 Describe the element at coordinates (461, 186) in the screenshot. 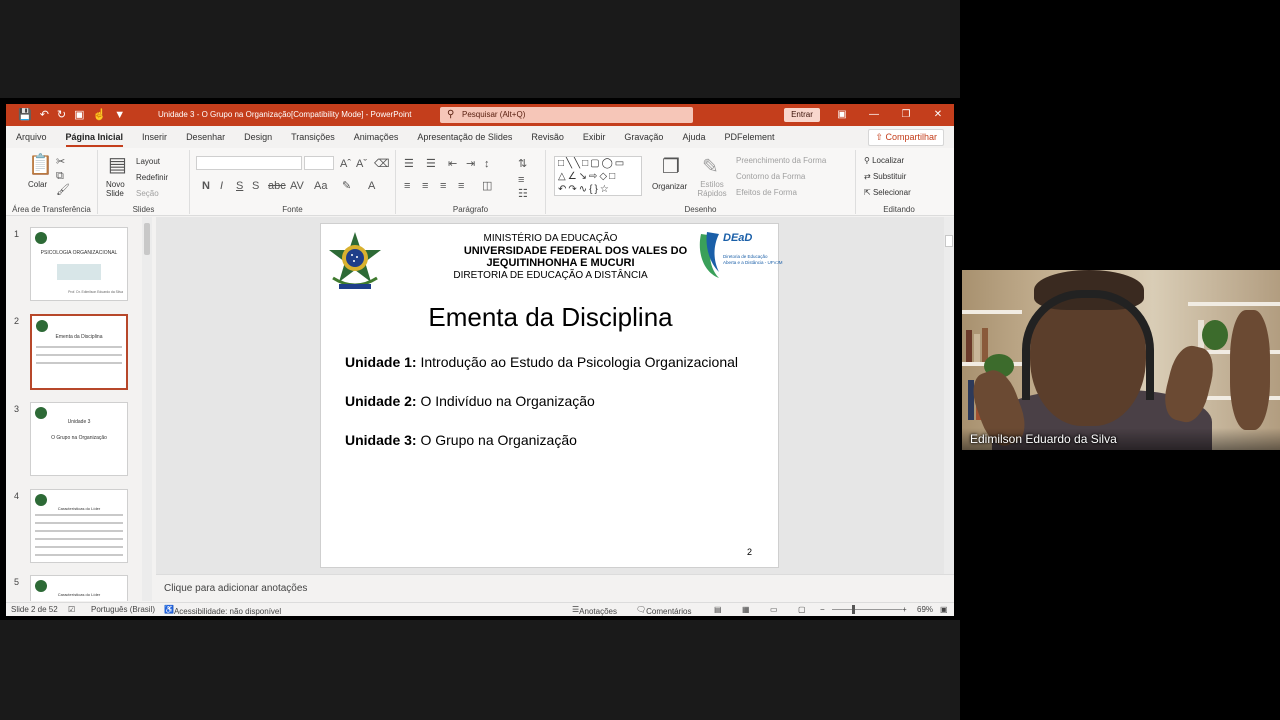

I see `justify-icon: ≡` at that location.